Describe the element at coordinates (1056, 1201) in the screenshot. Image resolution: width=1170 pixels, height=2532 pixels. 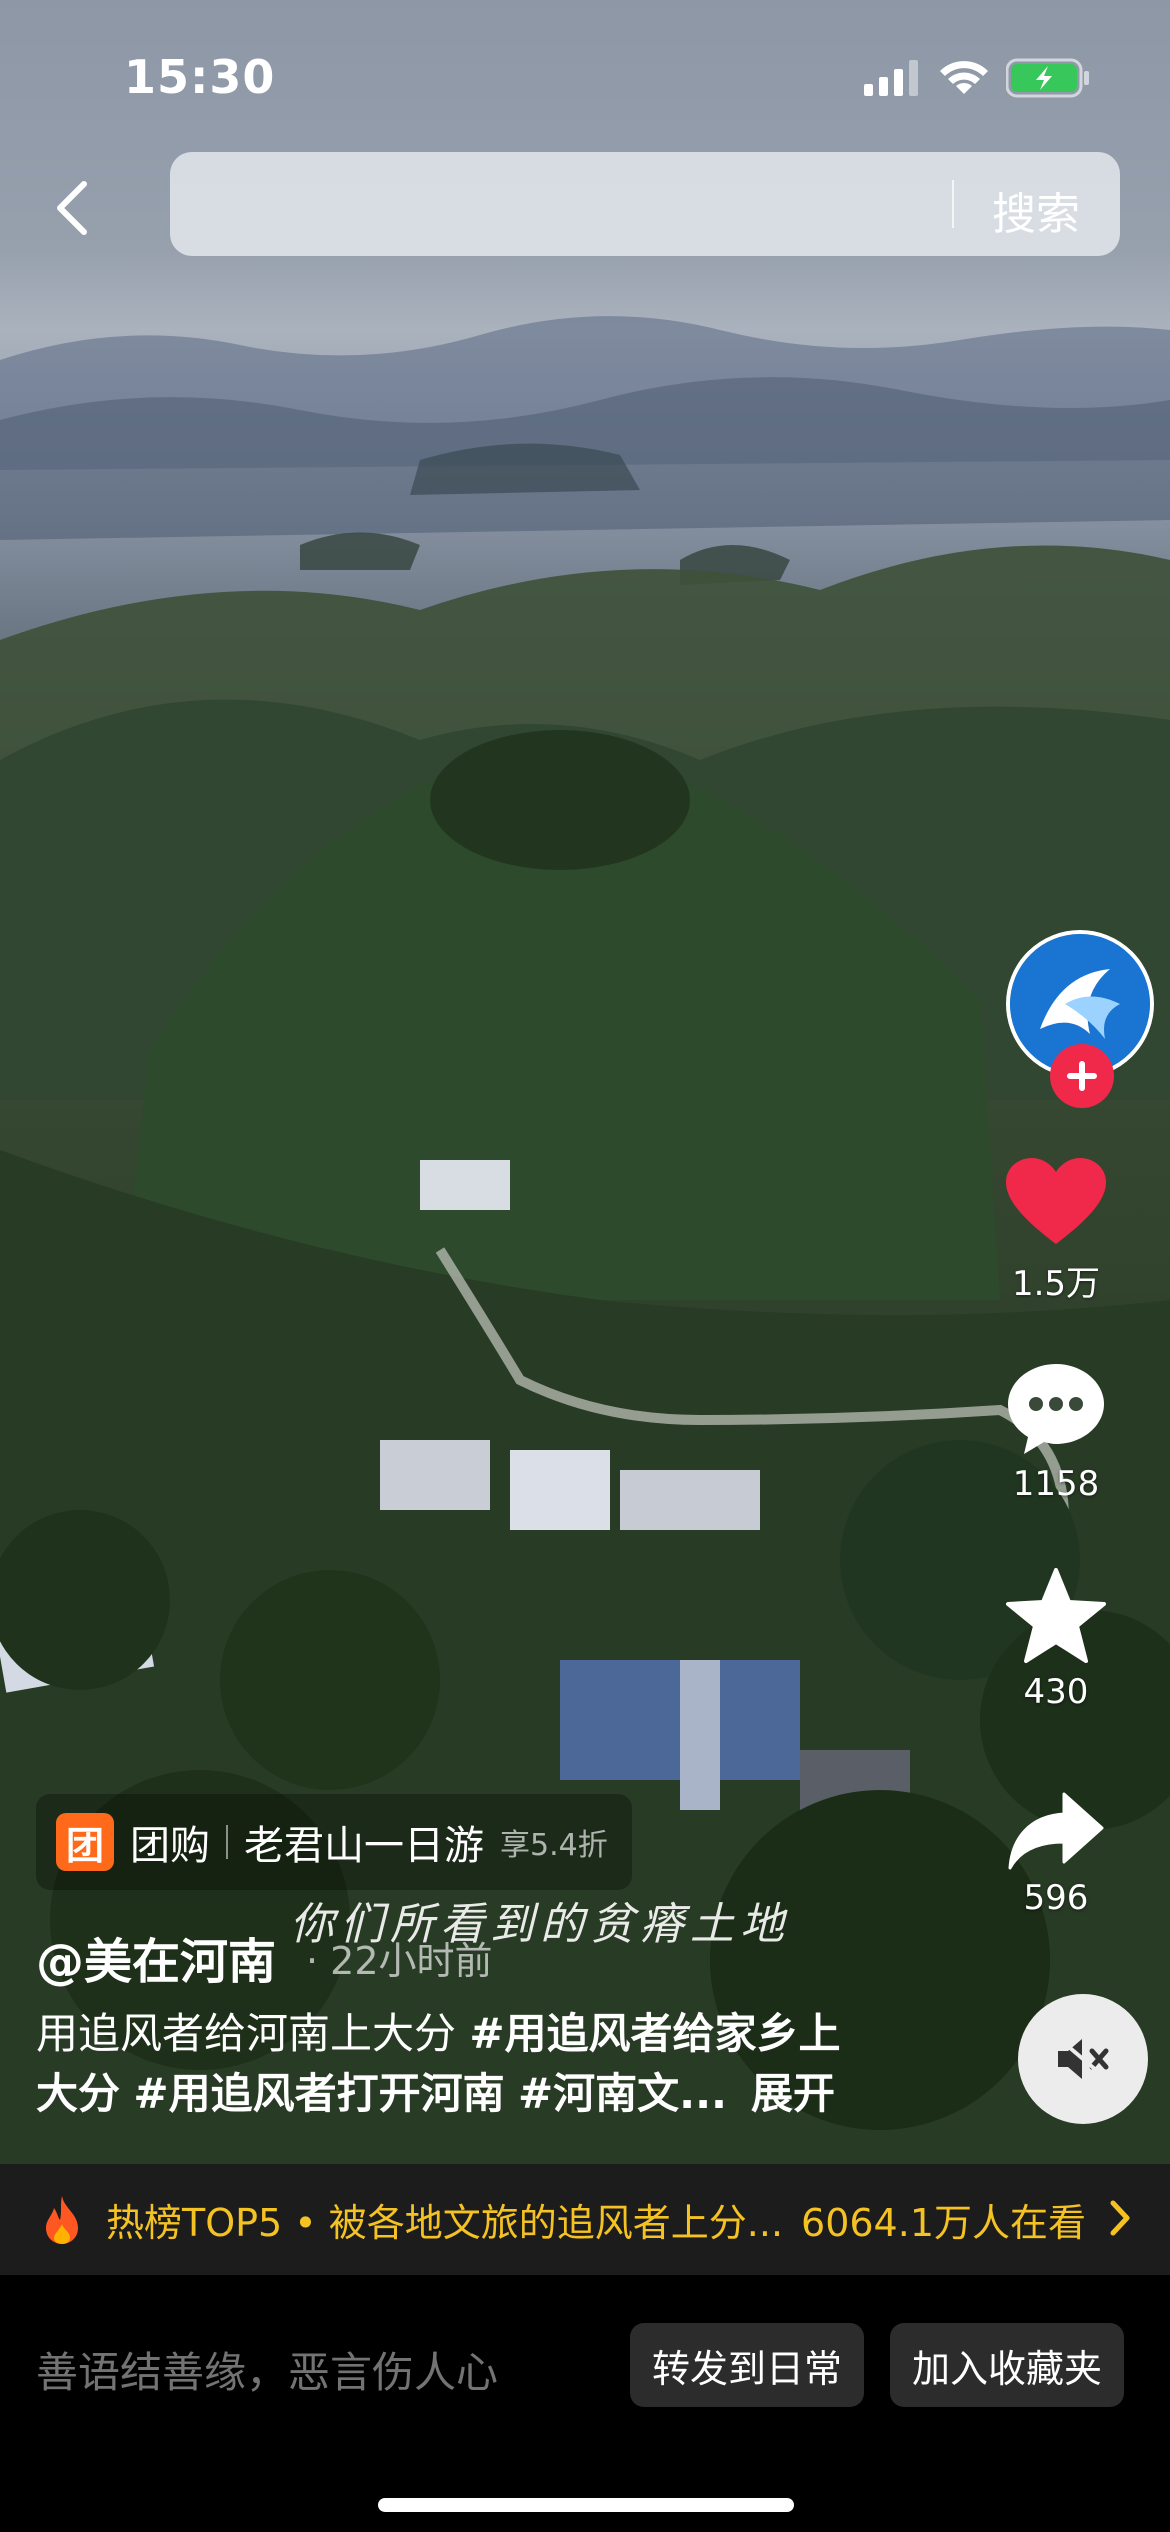
I see `heart-icon` at that location.